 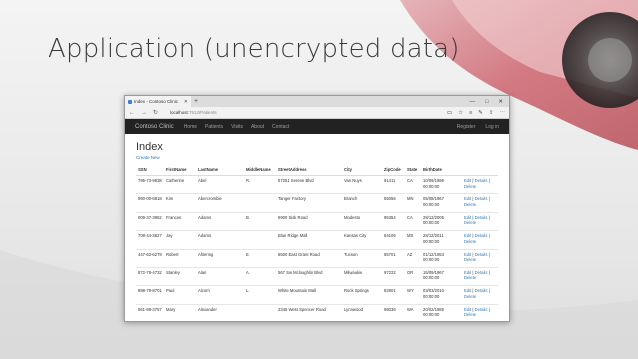 What do you see at coordinates (180, 203) in the screenshot?
I see `cell-firstname: Kim` at bounding box center [180, 203].